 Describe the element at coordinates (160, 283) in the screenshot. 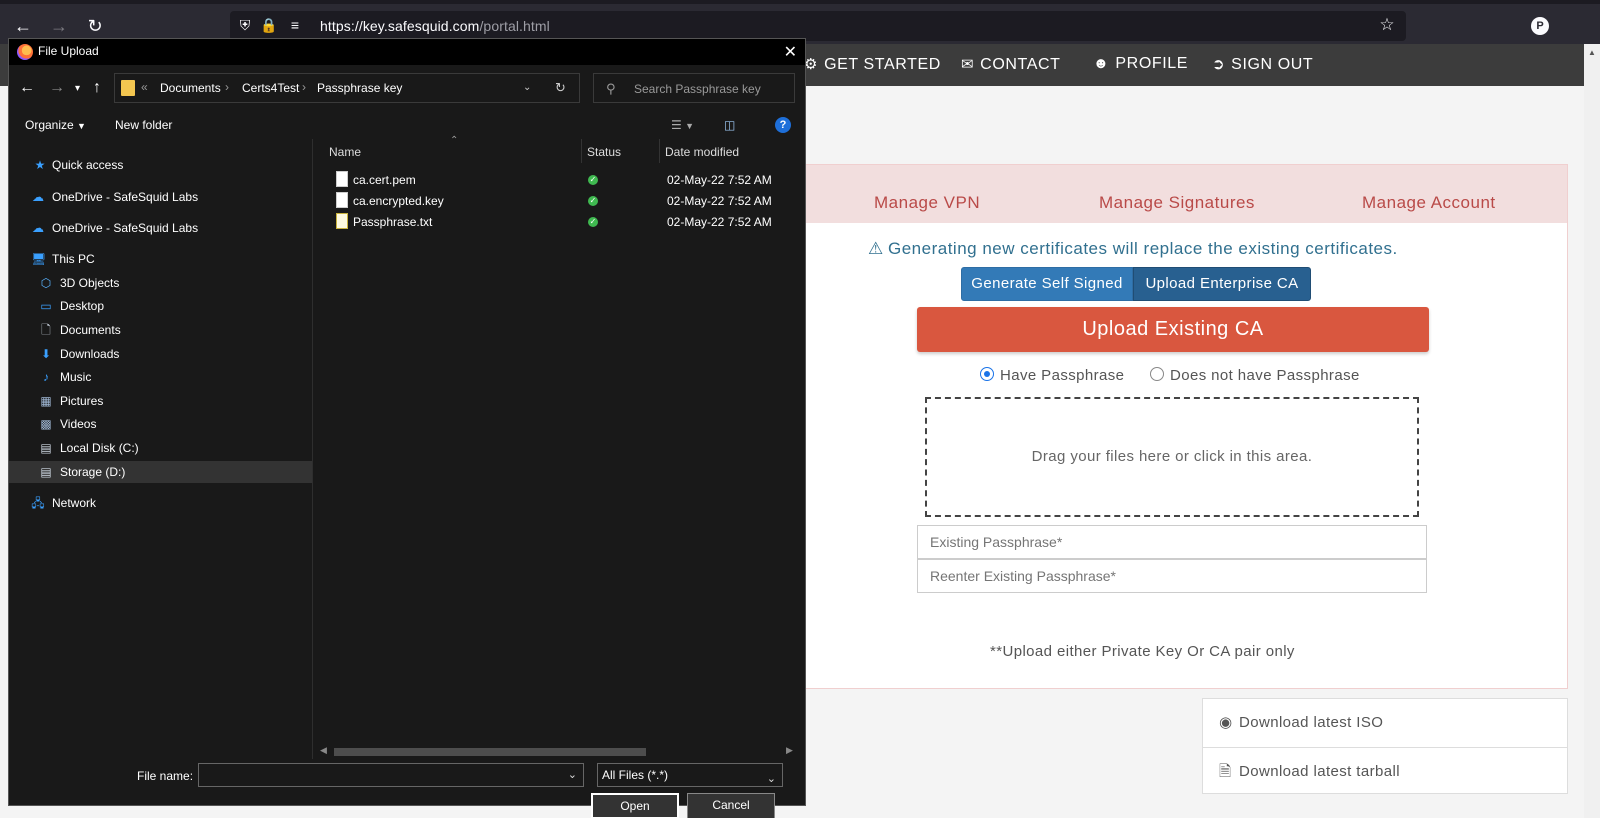

I see `sidebar-item-3d-objects: ⬡ 3D Objects` at that location.